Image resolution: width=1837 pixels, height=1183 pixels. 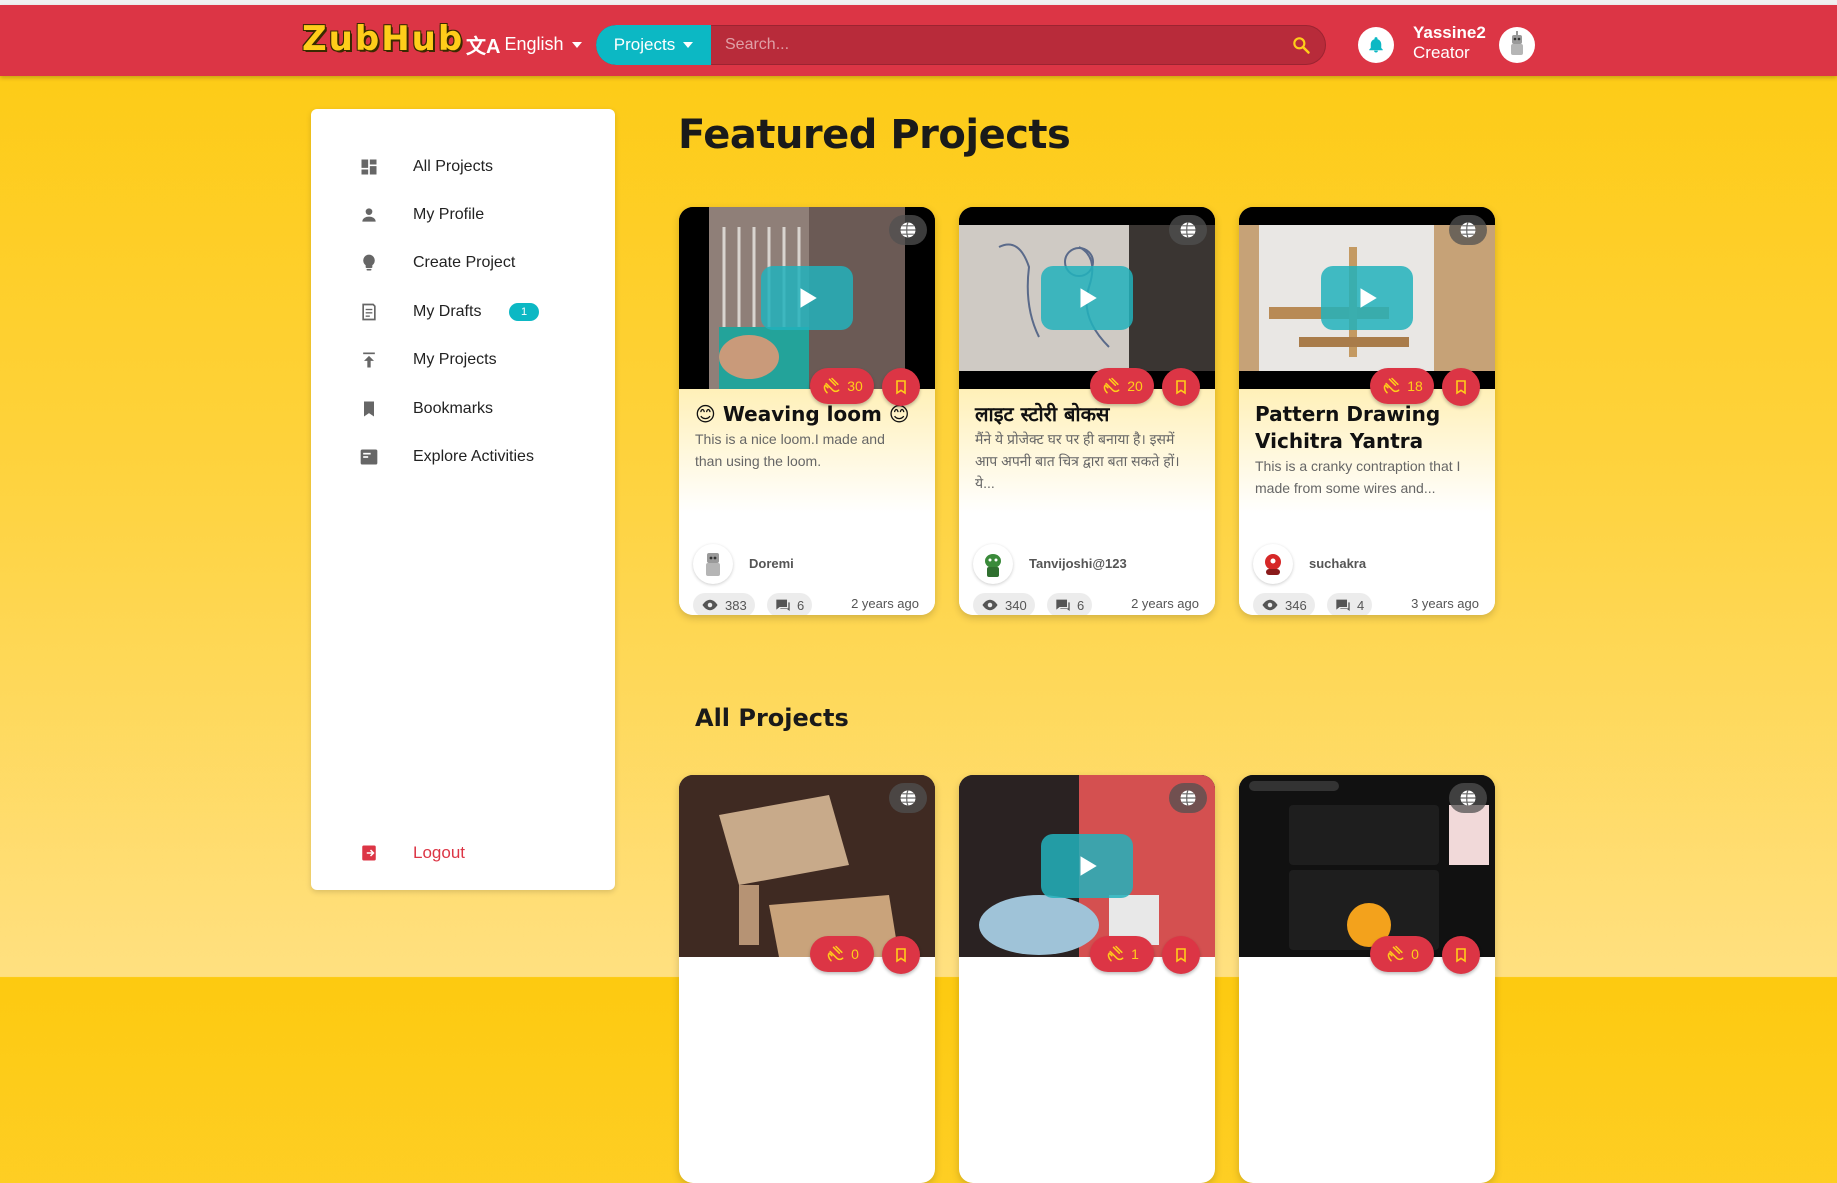 I want to click on person-icon, so click(x=369, y=215).